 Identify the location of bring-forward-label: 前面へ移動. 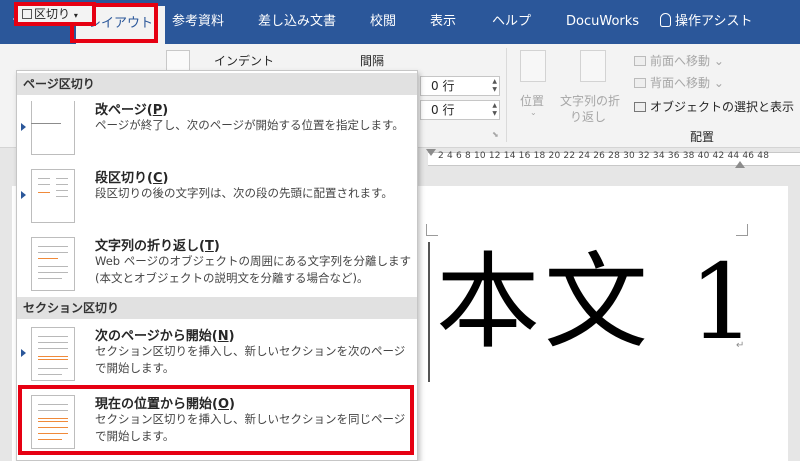
(680, 61).